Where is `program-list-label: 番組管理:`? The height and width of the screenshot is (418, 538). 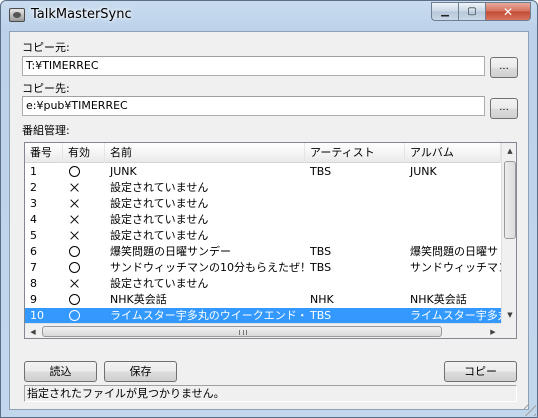 program-list-label: 番組管理: is located at coordinates (46, 130).